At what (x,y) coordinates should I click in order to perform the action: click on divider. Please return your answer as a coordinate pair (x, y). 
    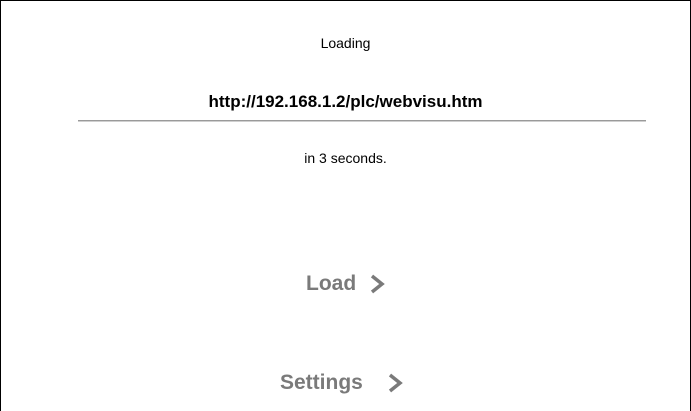
    Looking at the image, I should click on (362, 121).